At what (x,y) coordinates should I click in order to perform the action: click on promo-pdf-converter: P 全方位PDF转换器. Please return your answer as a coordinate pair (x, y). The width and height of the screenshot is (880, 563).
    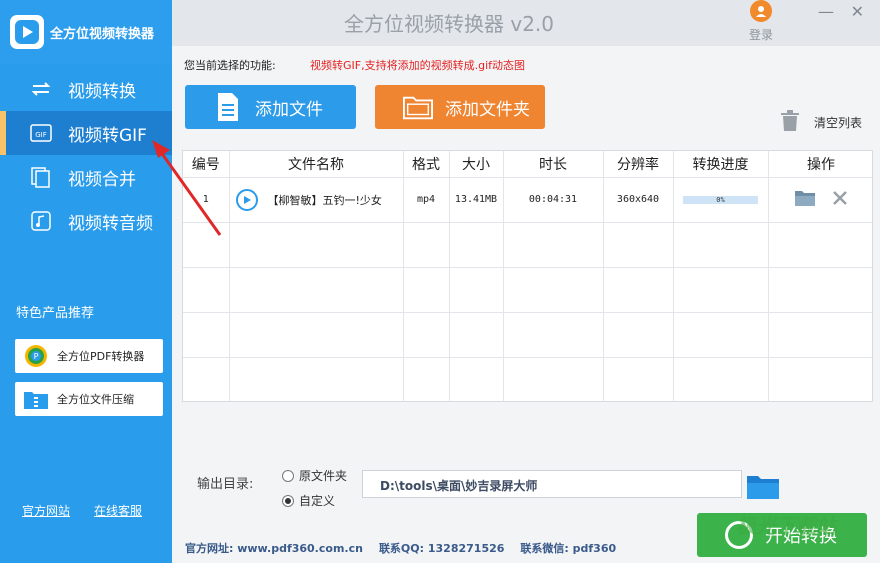
    Looking at the image, I should click on (89, 356).